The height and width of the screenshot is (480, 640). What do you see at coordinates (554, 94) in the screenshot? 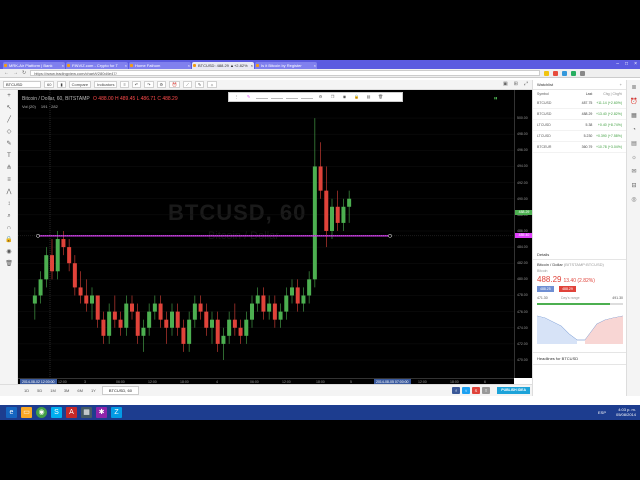
I see `col-symbol: Symbol` at bounding box center [554, 94].